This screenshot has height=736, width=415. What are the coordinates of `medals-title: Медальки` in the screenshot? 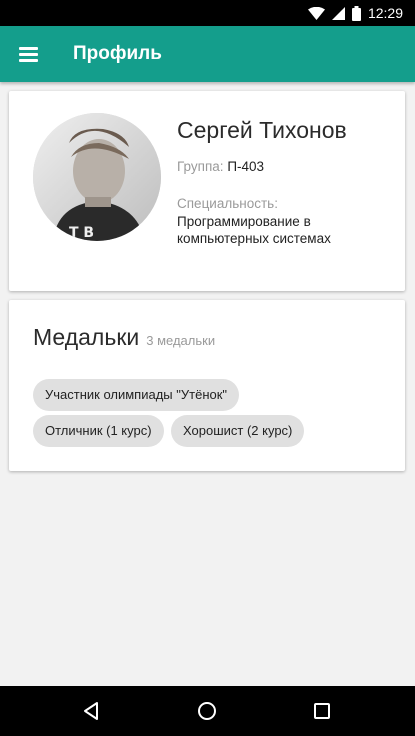 It's located at (86, 337).